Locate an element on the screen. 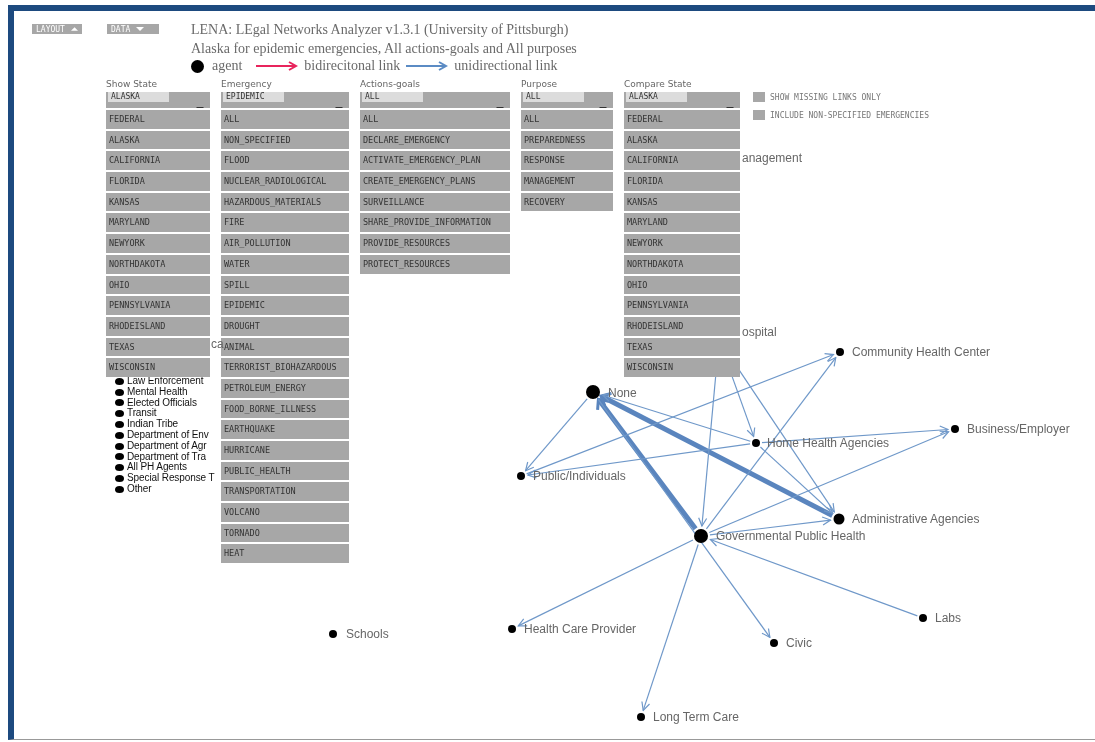 The width and height of the screenshot is (1095, 742). dropdown-option: PREPAREDNESS is located at coordinates (567, 139).